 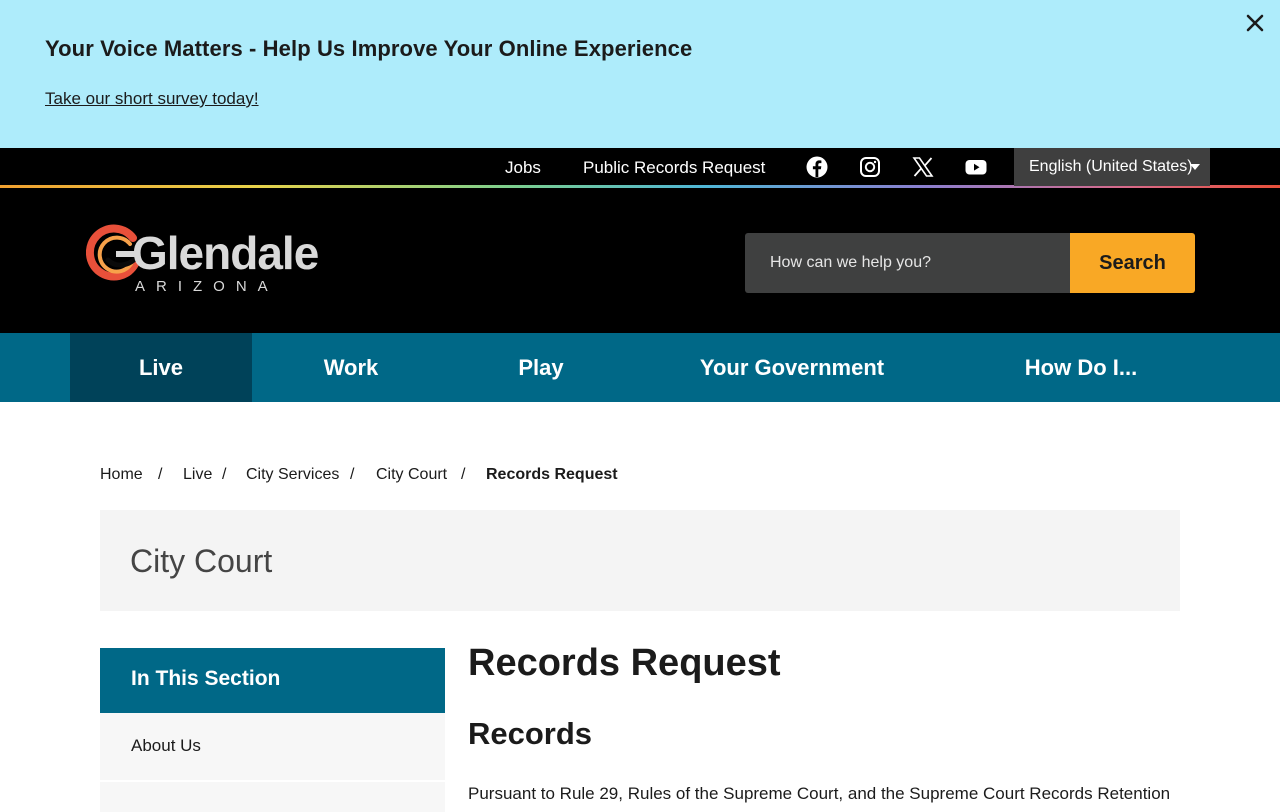 I want to click on nav-item-play: Play, so click(x=541, y=367).